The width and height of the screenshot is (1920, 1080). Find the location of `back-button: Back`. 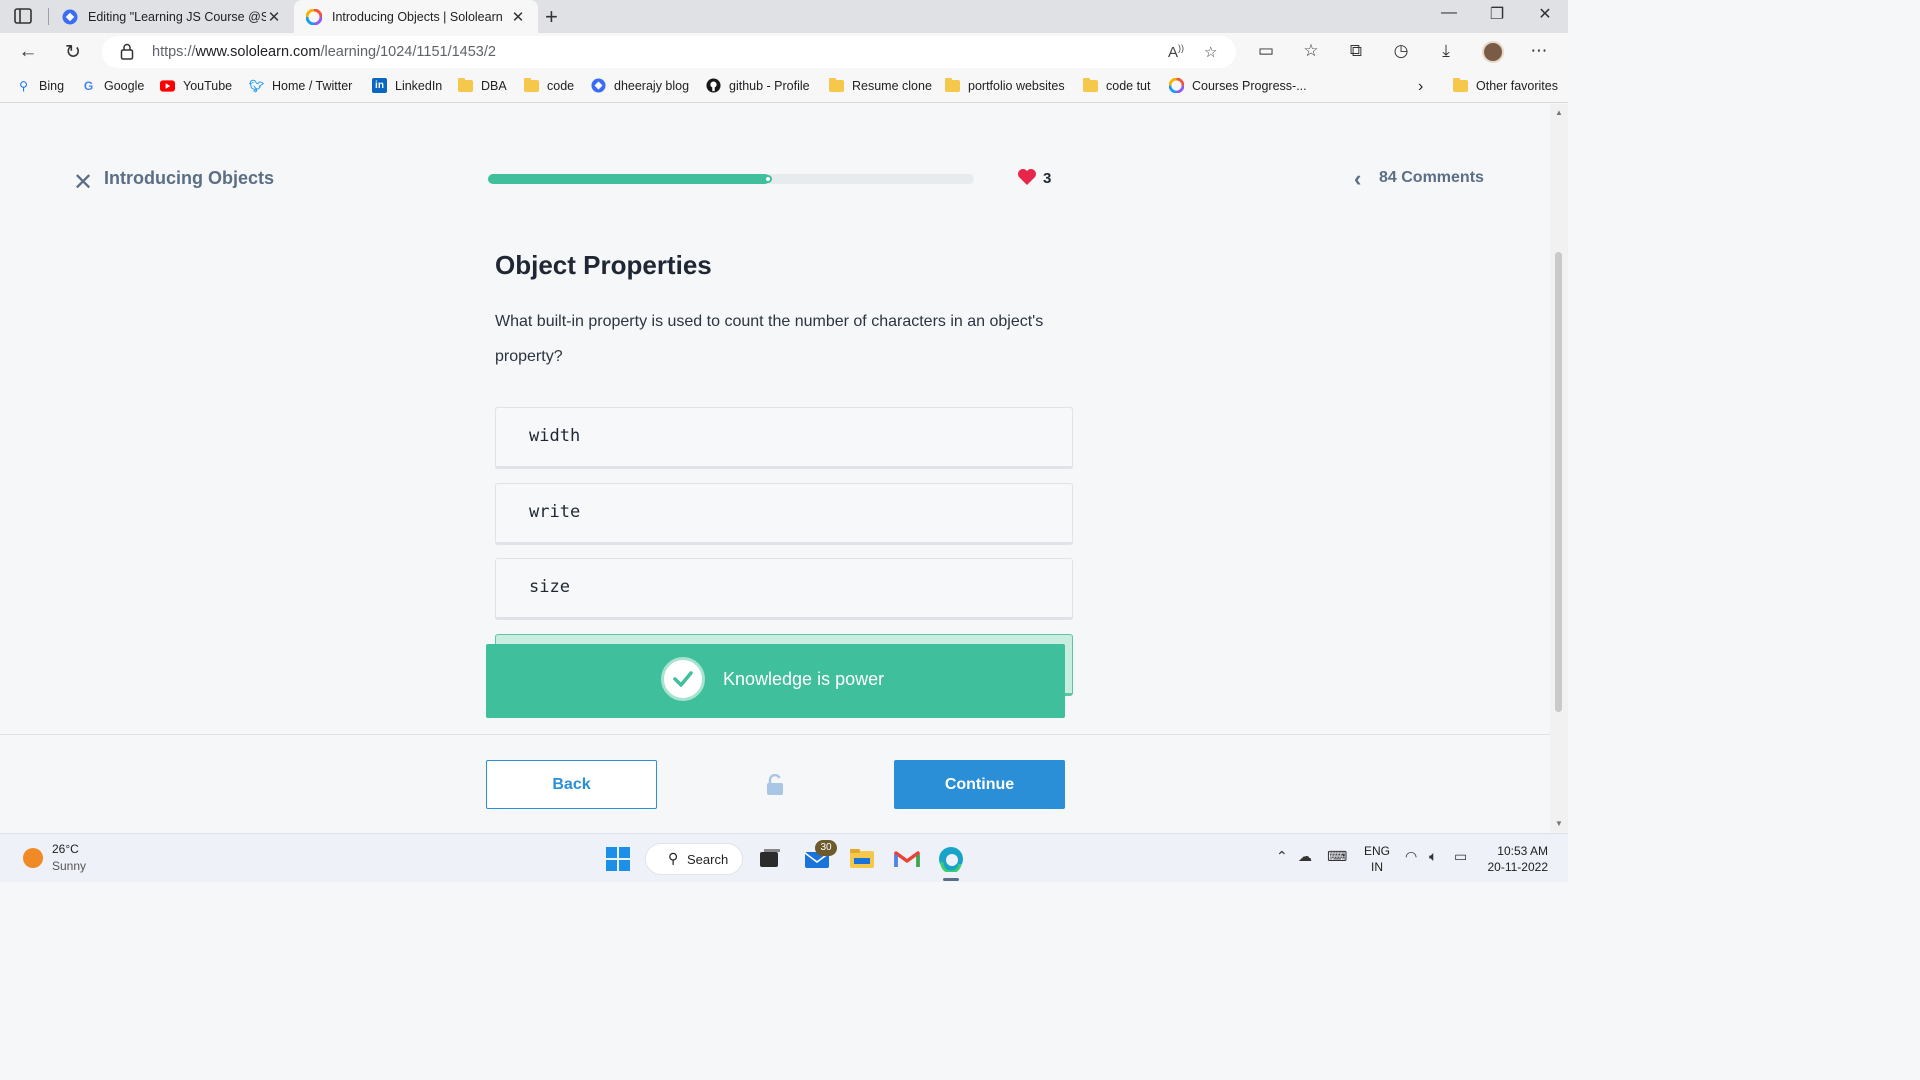

back-button: Back is located at coordinates (571, 784).